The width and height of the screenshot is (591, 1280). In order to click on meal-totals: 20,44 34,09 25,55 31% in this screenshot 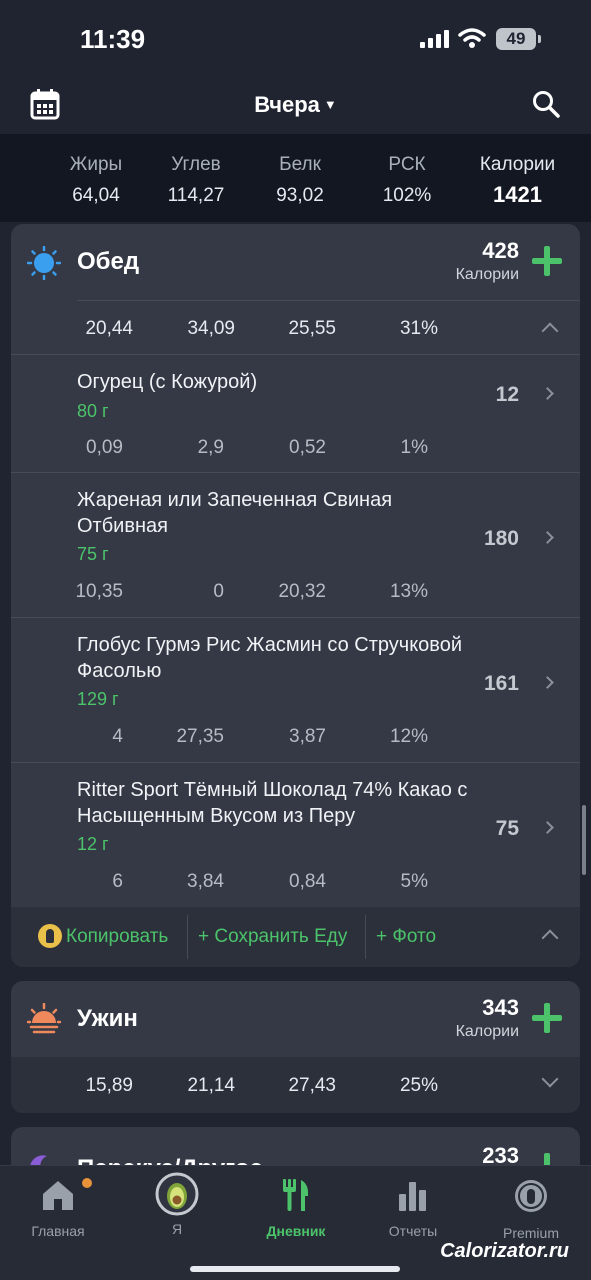, I will do `click(328, 327)`.